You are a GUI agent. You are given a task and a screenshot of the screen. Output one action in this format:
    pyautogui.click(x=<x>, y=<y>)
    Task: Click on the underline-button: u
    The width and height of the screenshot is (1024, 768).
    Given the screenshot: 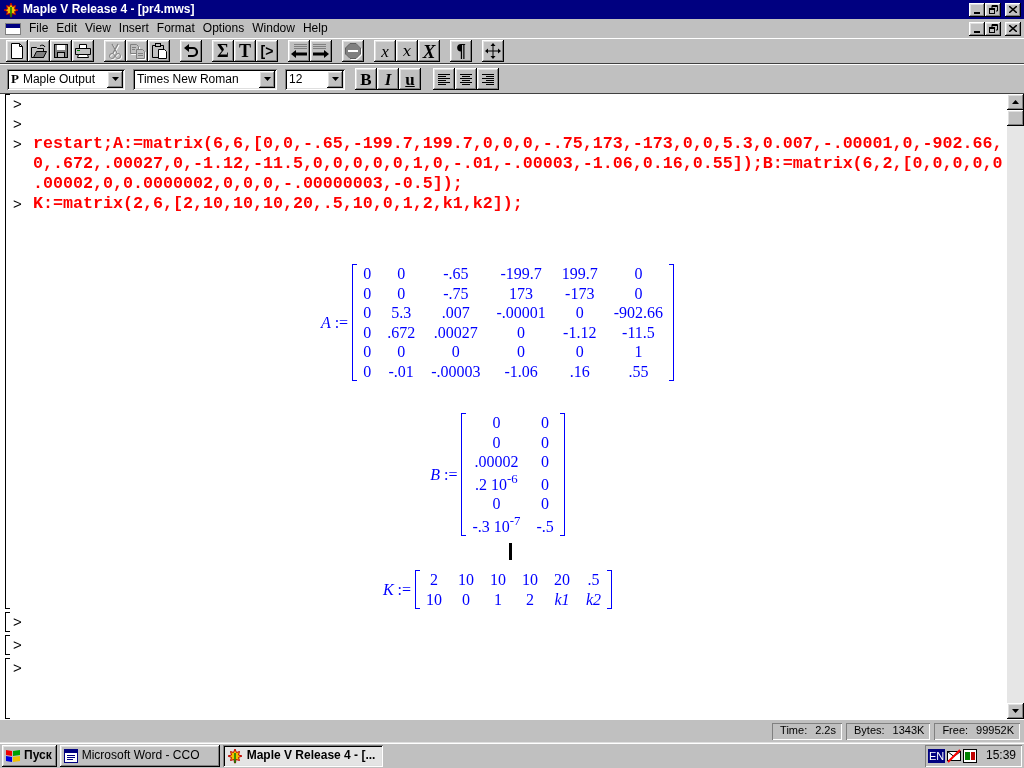 What is the action you would take?
    pyautogui.click(x=410, y=79)
    